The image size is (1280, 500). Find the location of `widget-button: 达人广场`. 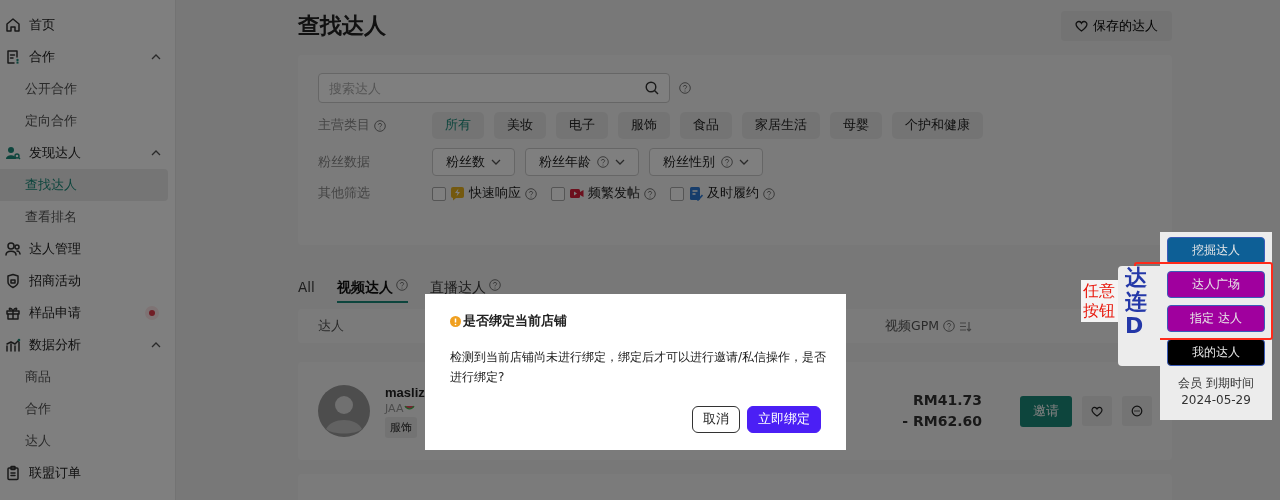

widget-button: 达人广场 is located at coordinates (1216, 284).